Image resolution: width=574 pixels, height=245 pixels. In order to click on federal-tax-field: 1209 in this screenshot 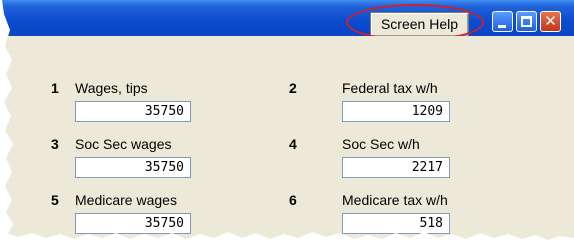, I will do `click(396, 111)`.